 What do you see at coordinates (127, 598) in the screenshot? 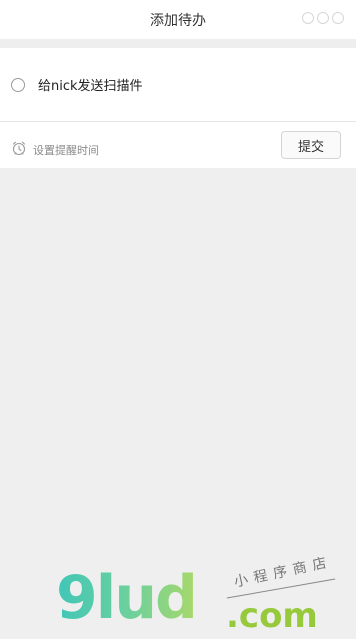
I see `watermark-brand: 9lud` at bounding box center [127, 598].